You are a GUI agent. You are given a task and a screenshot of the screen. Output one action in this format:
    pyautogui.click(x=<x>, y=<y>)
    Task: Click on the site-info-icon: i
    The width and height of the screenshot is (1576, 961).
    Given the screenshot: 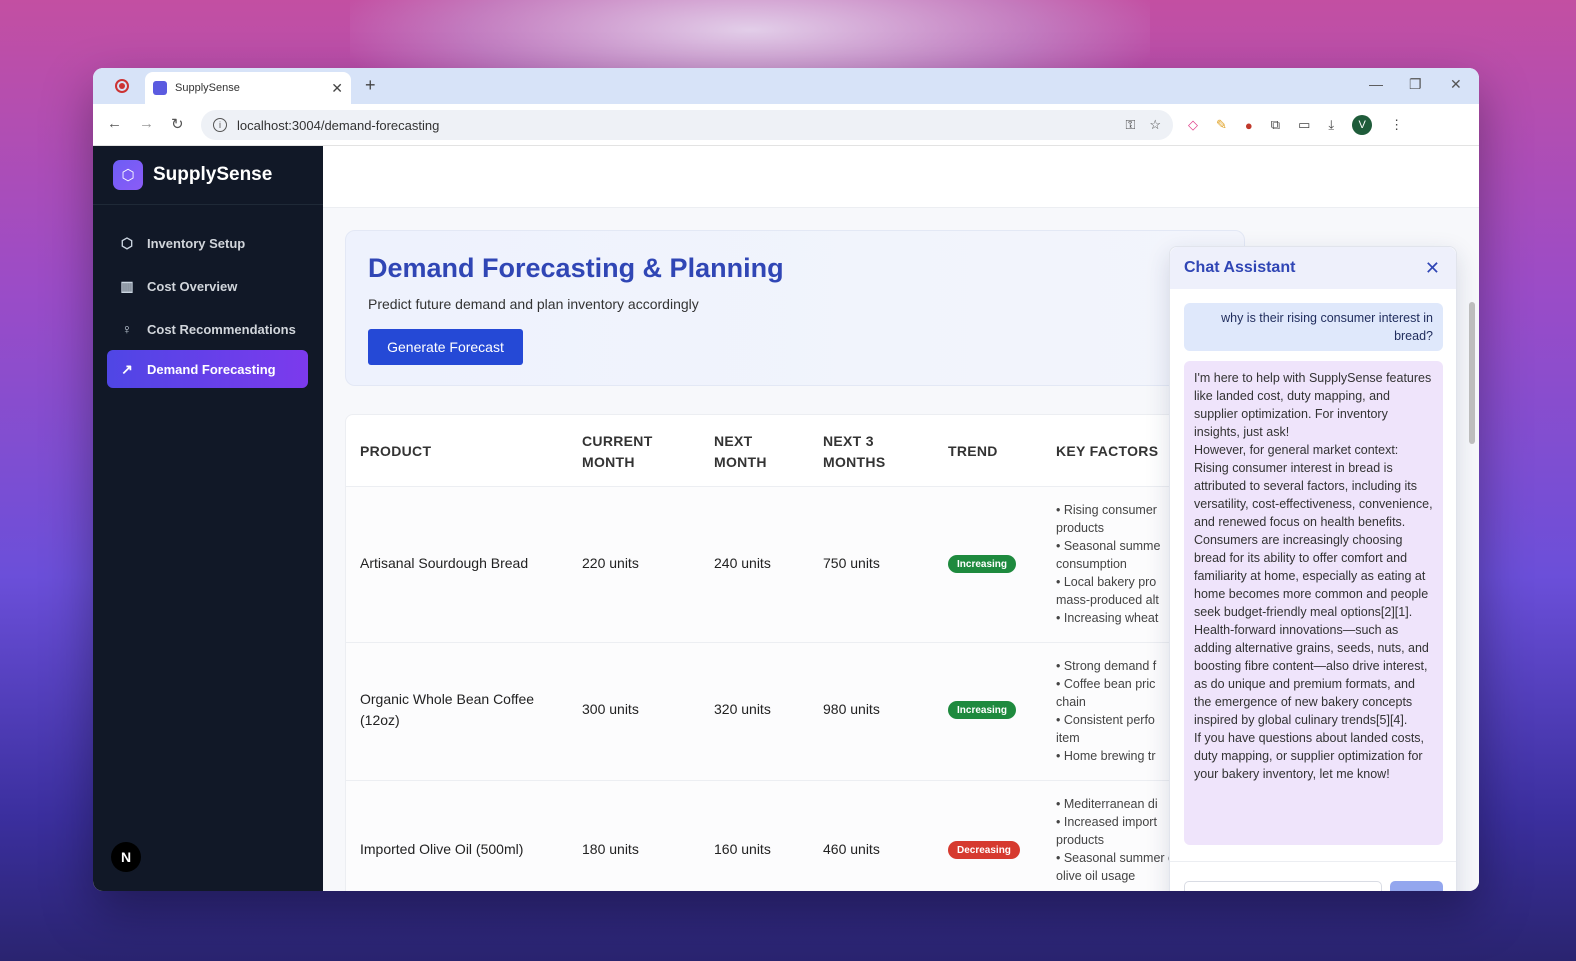 What is the action you would take?
    pyautogui.click(x=220, y=125)
    